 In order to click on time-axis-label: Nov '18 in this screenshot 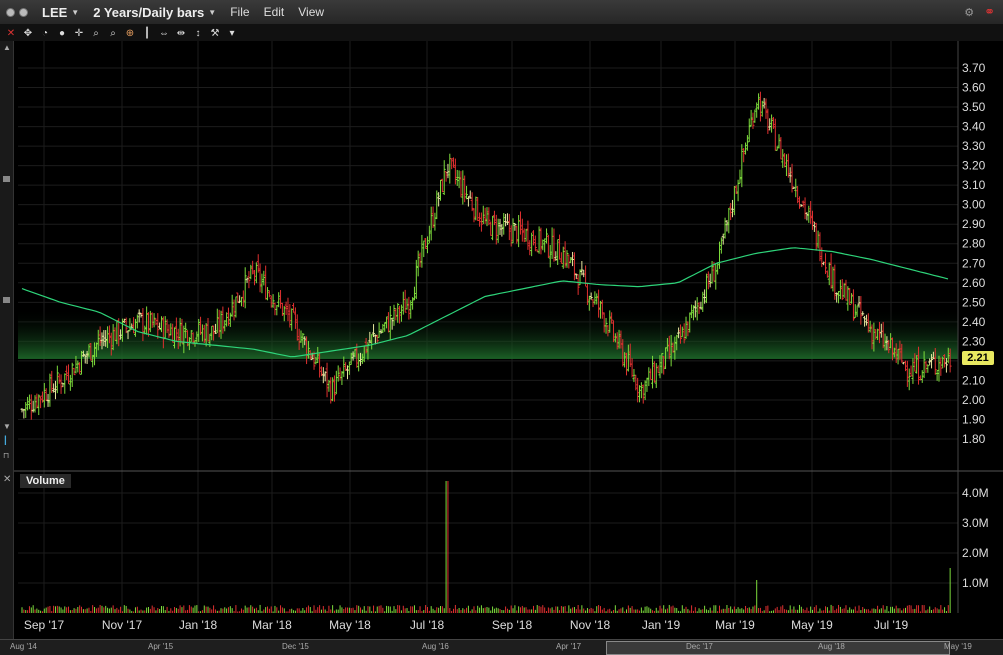, I will do `click(590, 625)`.